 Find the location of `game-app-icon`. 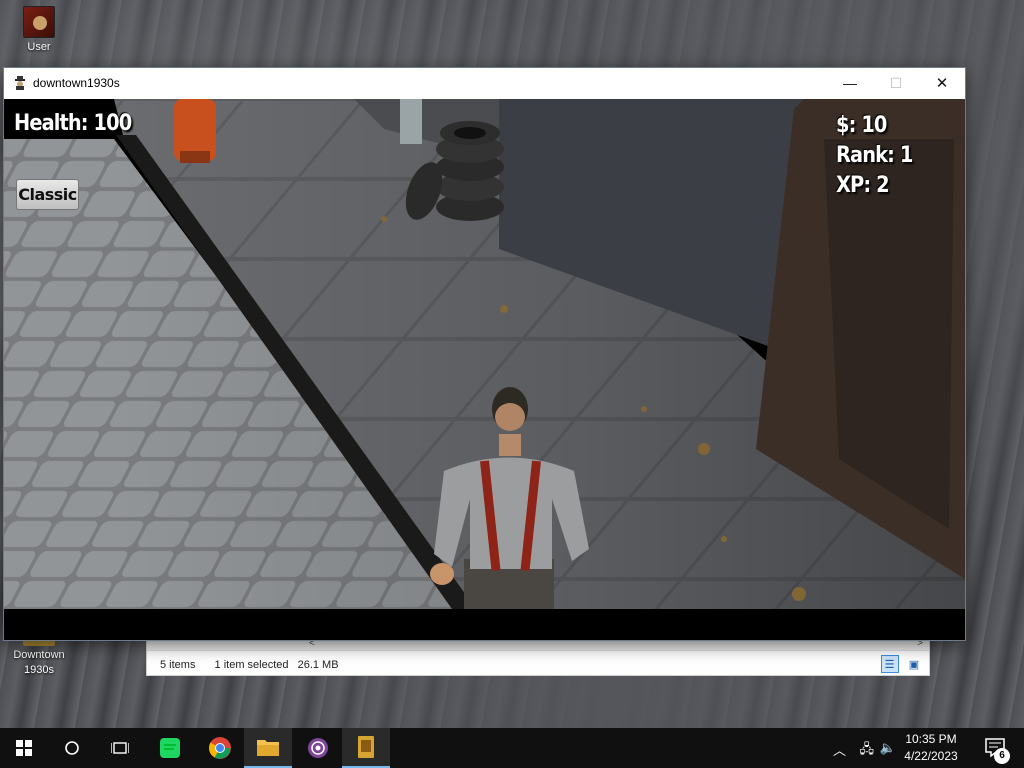

game-app-icon is located at coordinates (366, 747).